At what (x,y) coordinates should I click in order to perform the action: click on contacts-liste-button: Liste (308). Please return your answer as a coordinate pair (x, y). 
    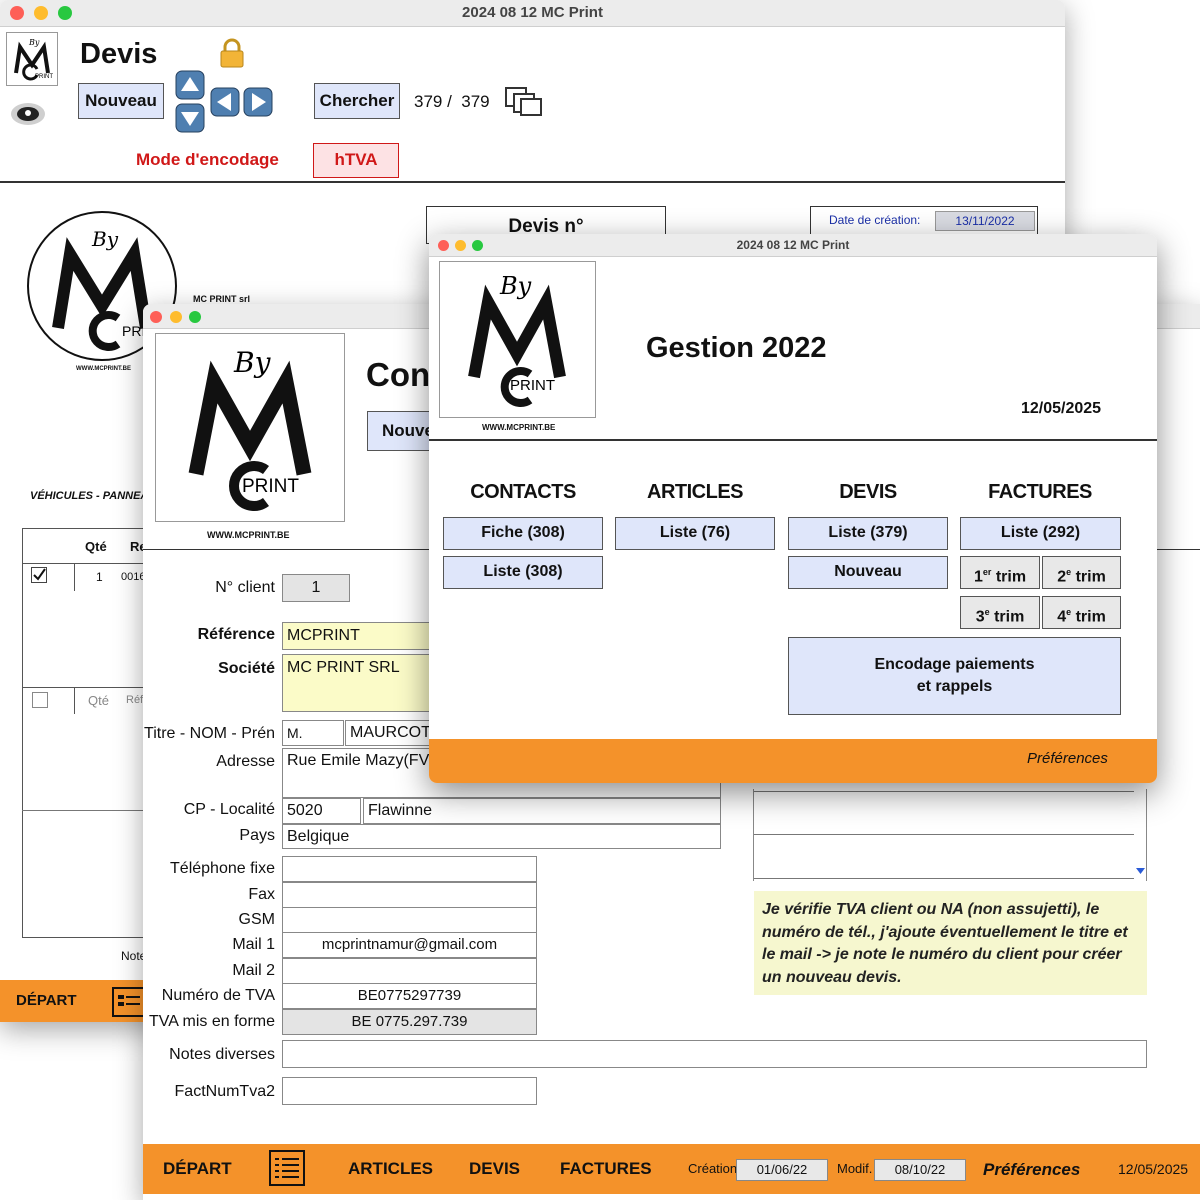
    Looking at the image, I should click on (523, 572).